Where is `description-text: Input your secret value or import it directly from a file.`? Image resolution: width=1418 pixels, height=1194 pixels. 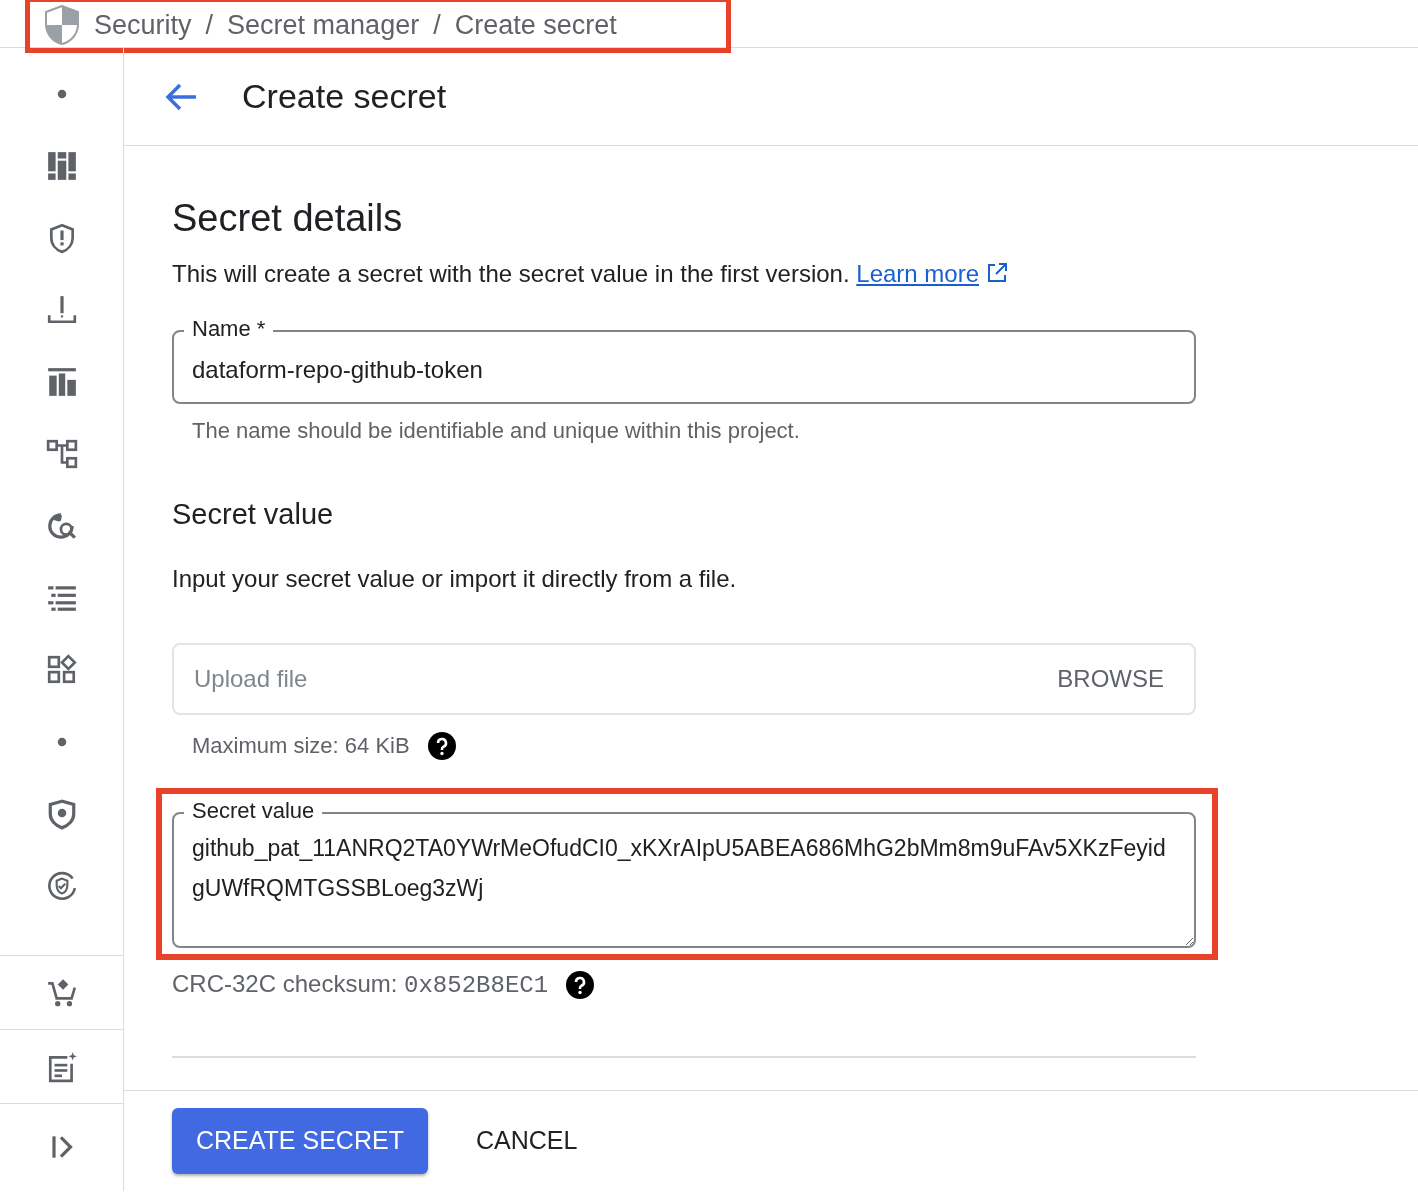 description-text: Input your secret value or import it directly from a file. is located at coordinates (455, 579).